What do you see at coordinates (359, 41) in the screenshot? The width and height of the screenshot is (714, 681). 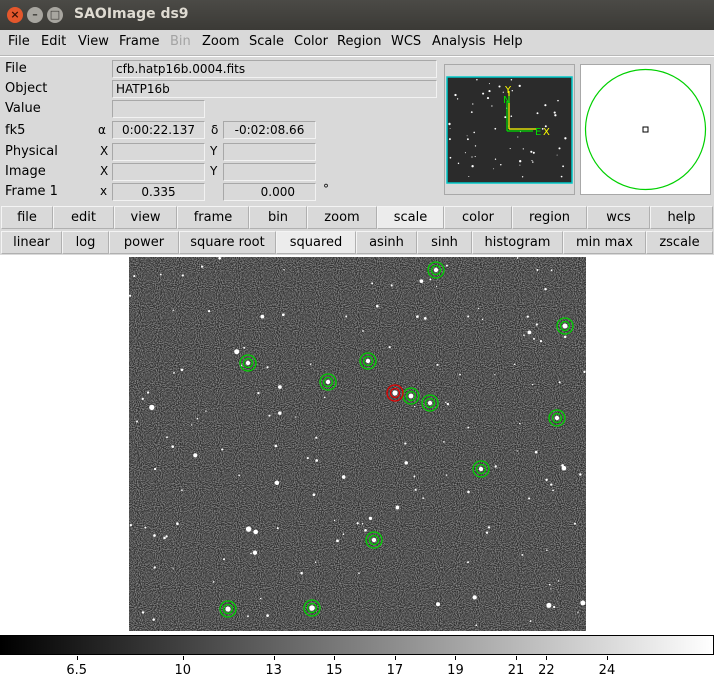 I see `menu-region: Region` at bounding box center [359, 41].